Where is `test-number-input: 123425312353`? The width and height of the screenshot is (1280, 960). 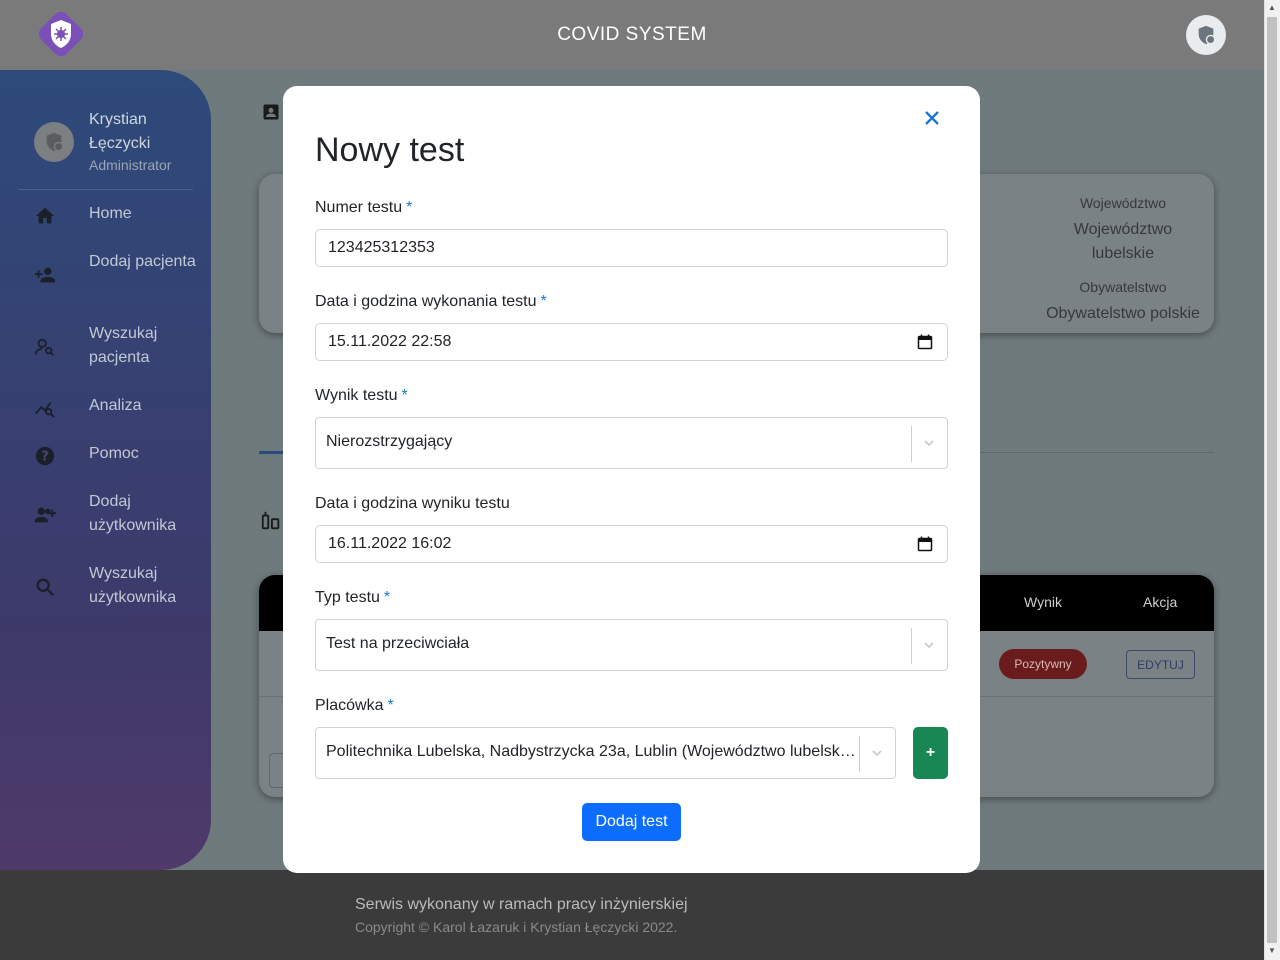 test-number-input: 123425312353 is located at coordinates (631, 248).